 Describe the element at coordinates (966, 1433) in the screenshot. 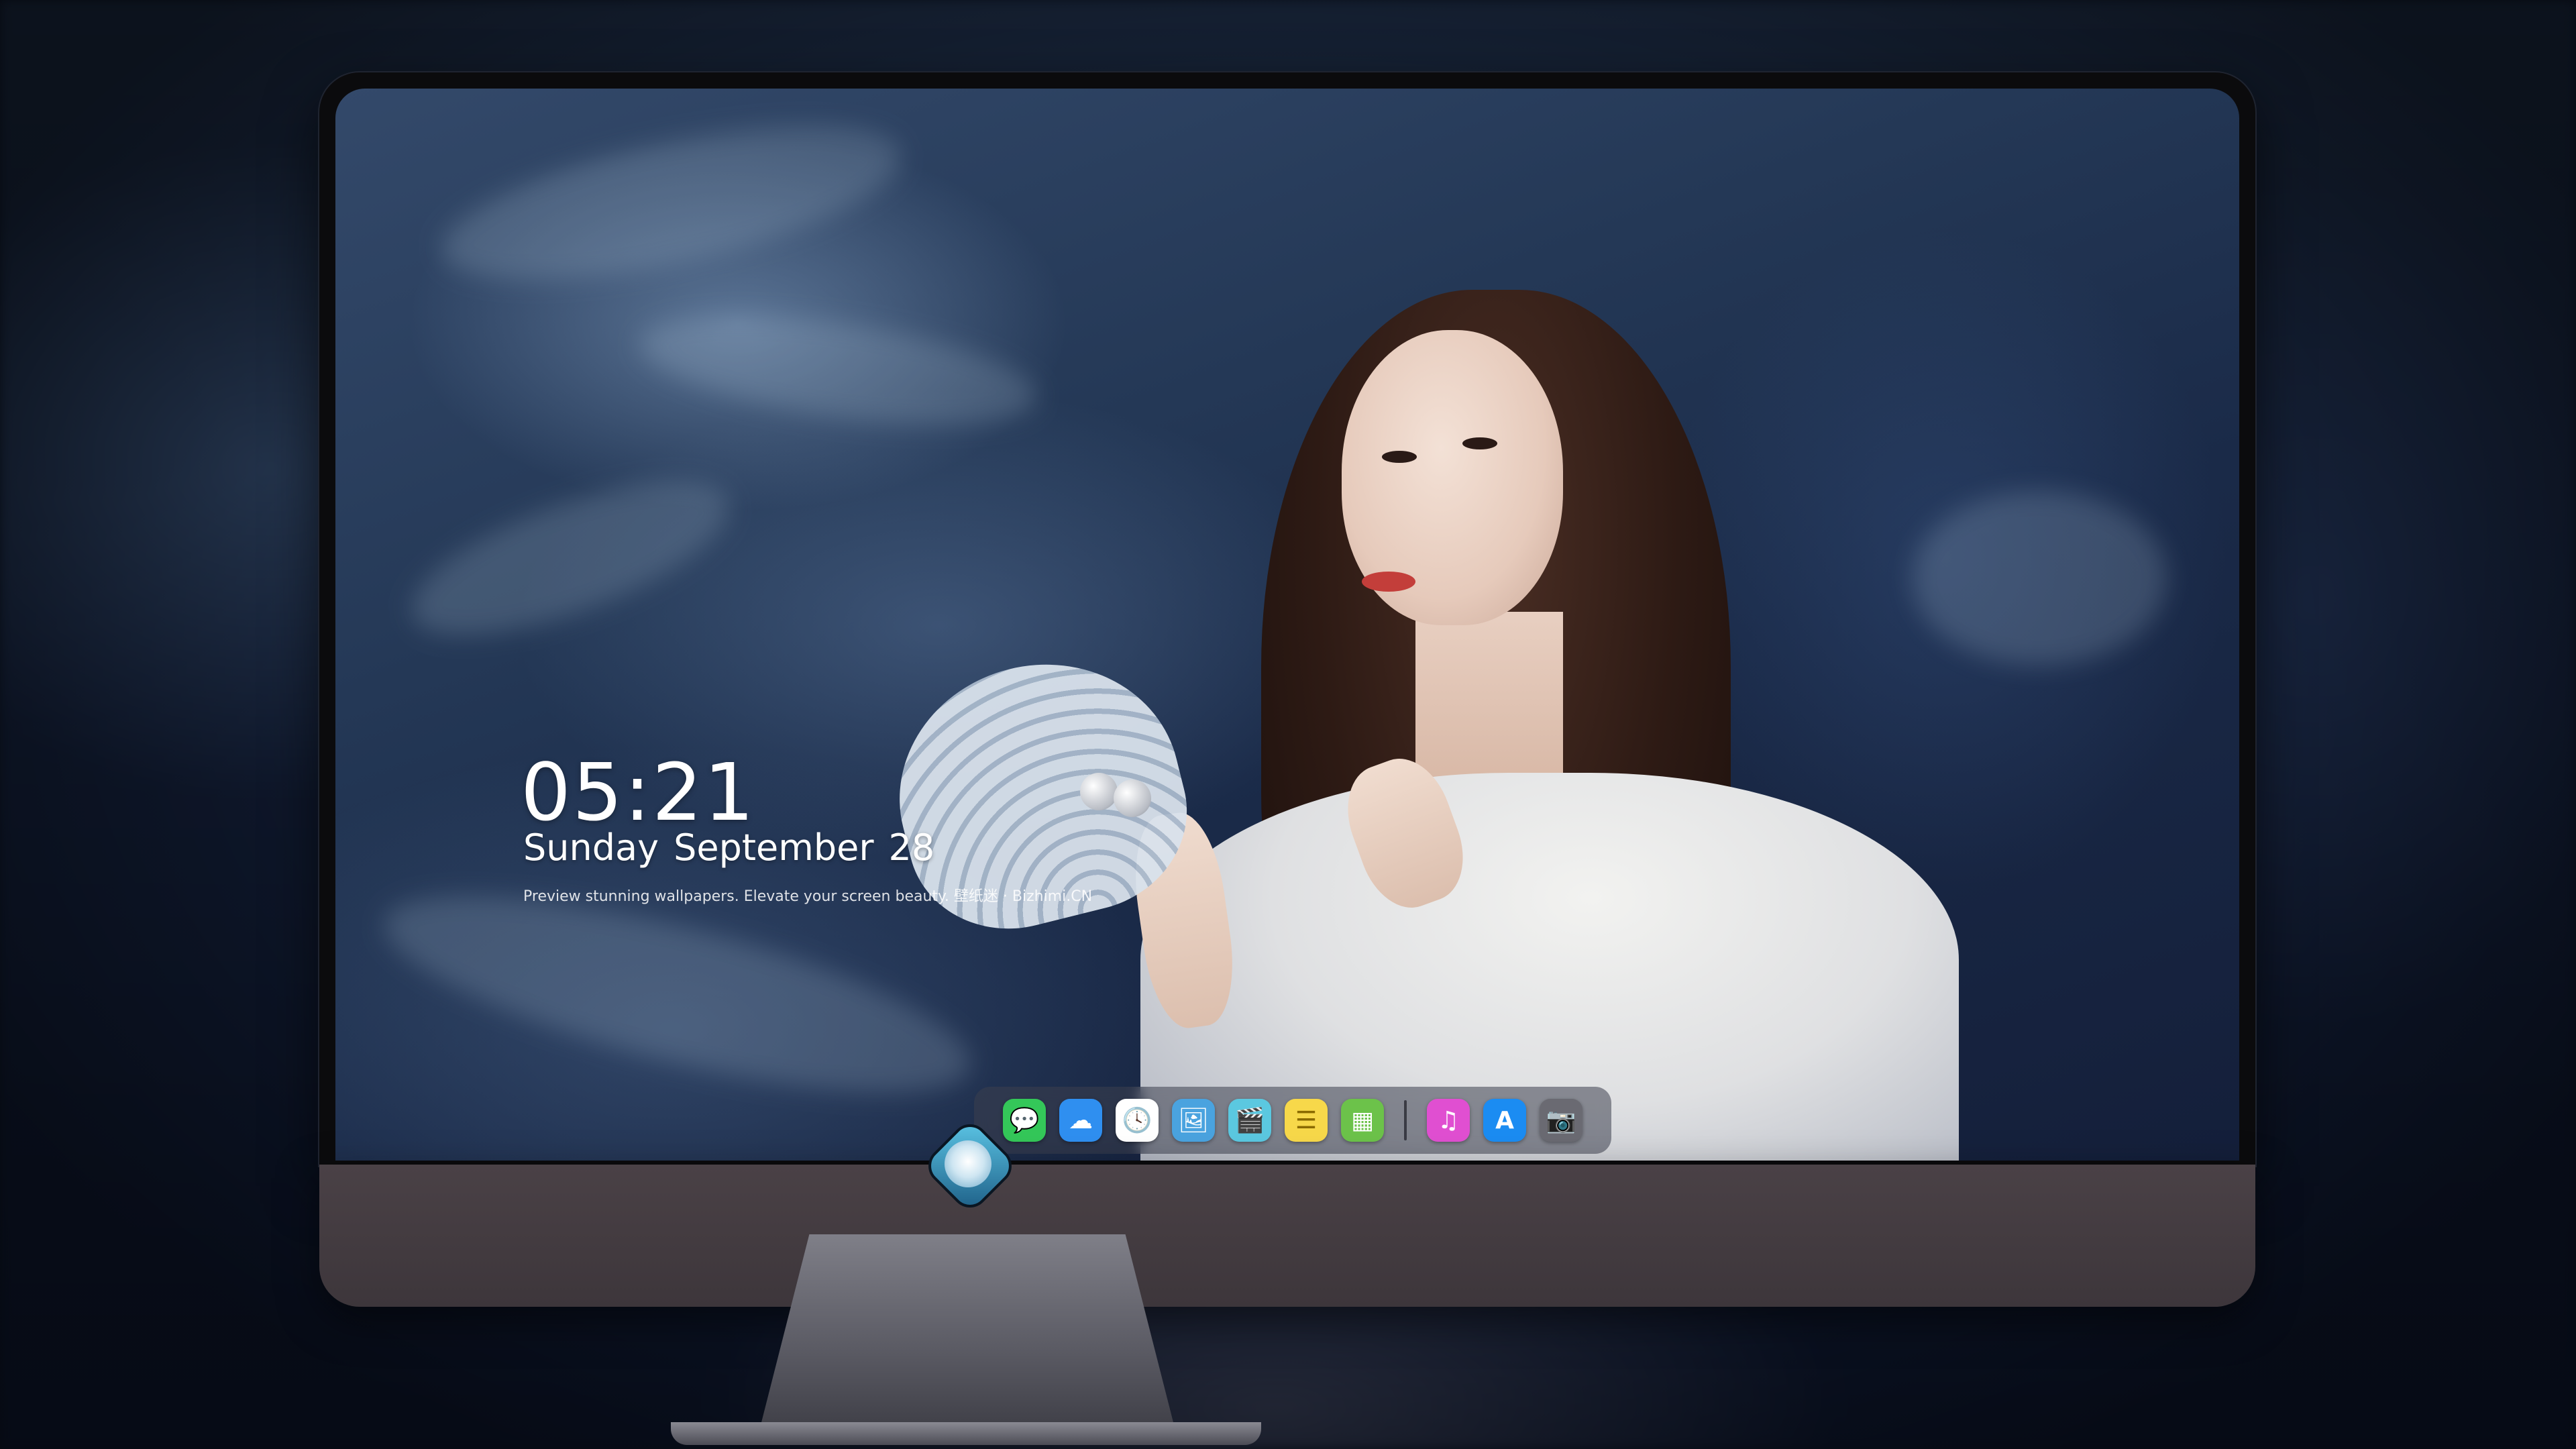

I see `monitor-stand-base` at that location.